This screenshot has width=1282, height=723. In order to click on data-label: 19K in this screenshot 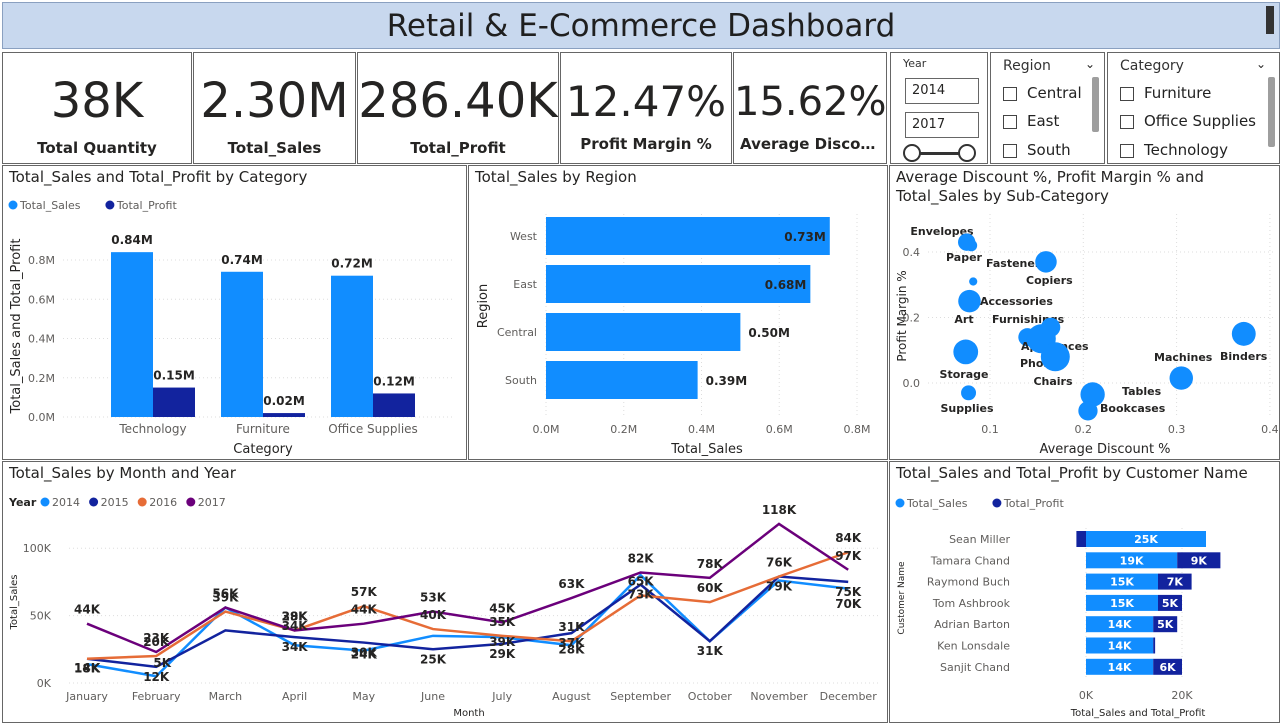, I will do `click(1132, 560)`.